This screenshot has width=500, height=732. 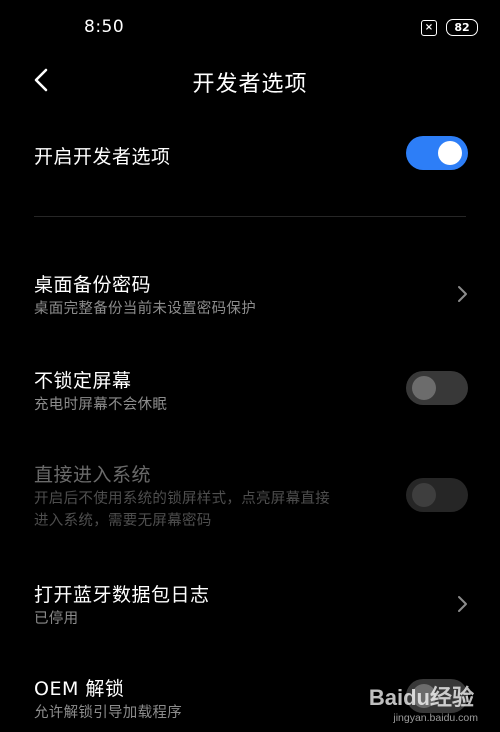 What do you see at coordinates (250, 391) in the screenshot?
I see `setting-stay-awake: 不锁定屏幕 充电时屏幕不会休眠` at bounding box center [250, 391].